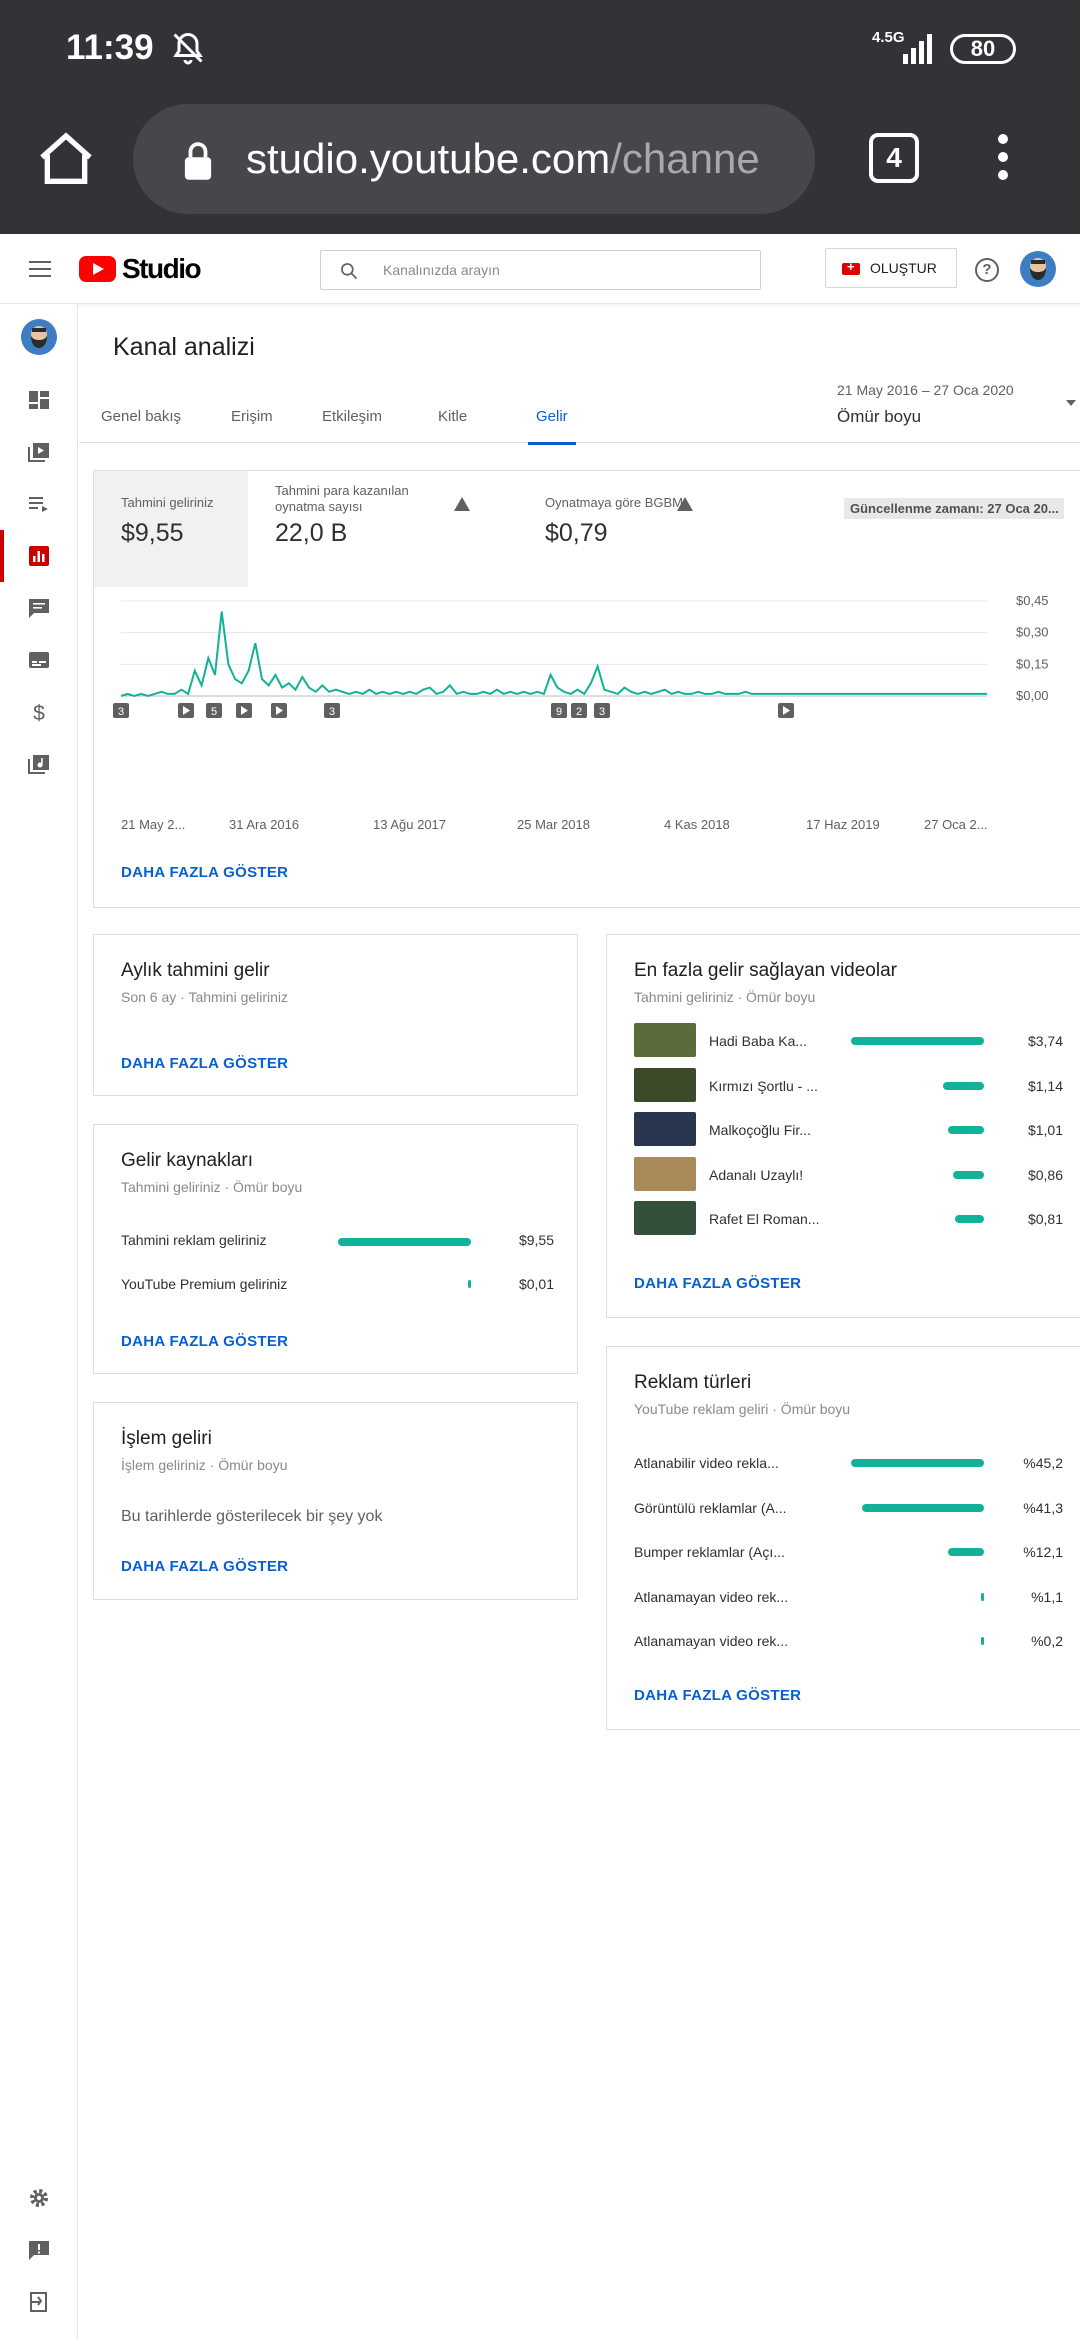 This screenshot has height=2340, width=1080. I want to click on notifications-off-icon, so click(188, 48).